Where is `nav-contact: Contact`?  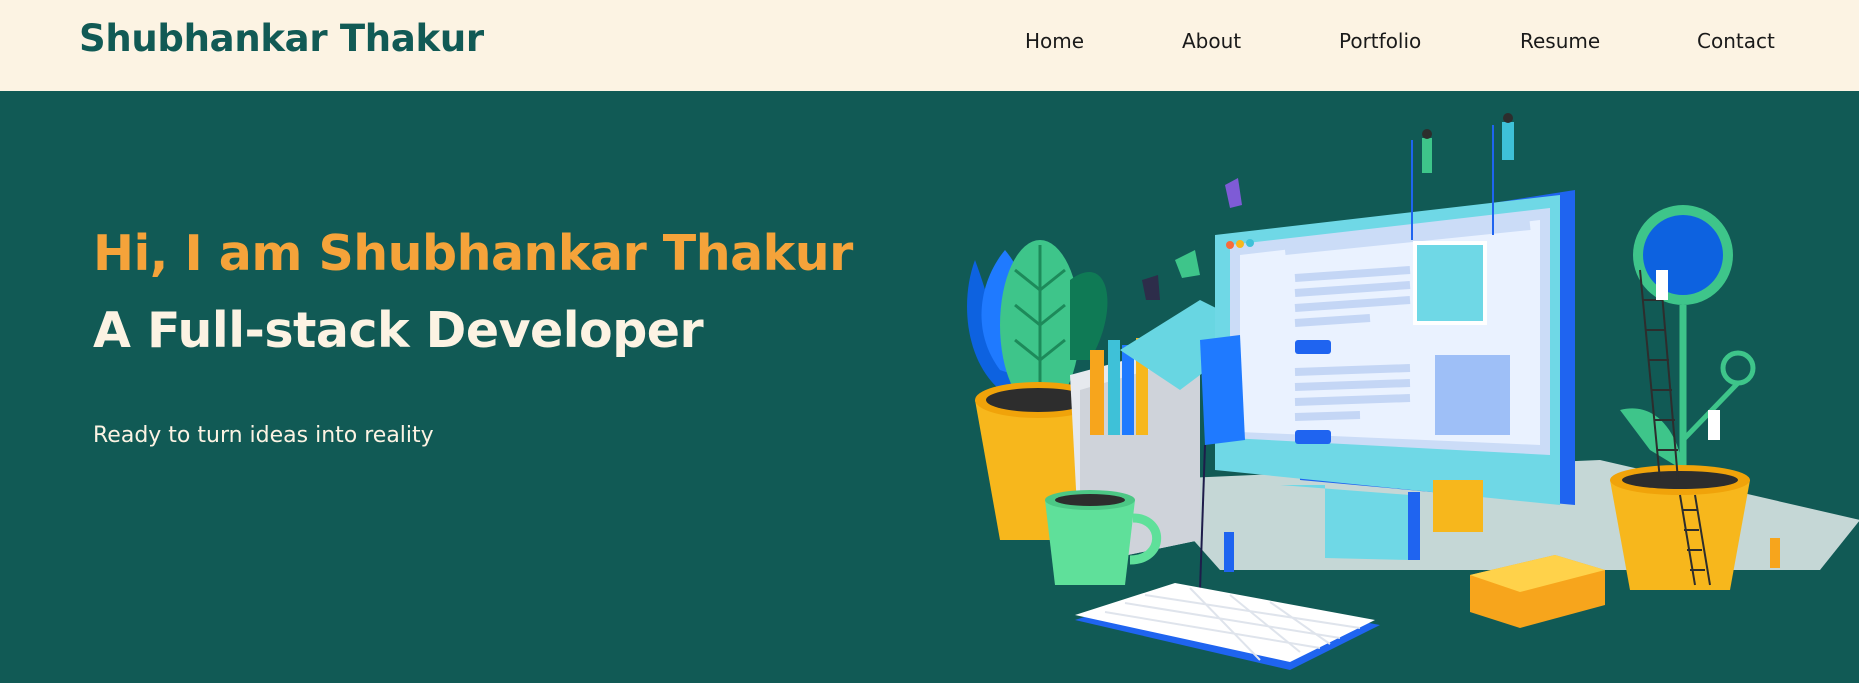
nav-contact: Contact is located at coordinates (1736, 41).